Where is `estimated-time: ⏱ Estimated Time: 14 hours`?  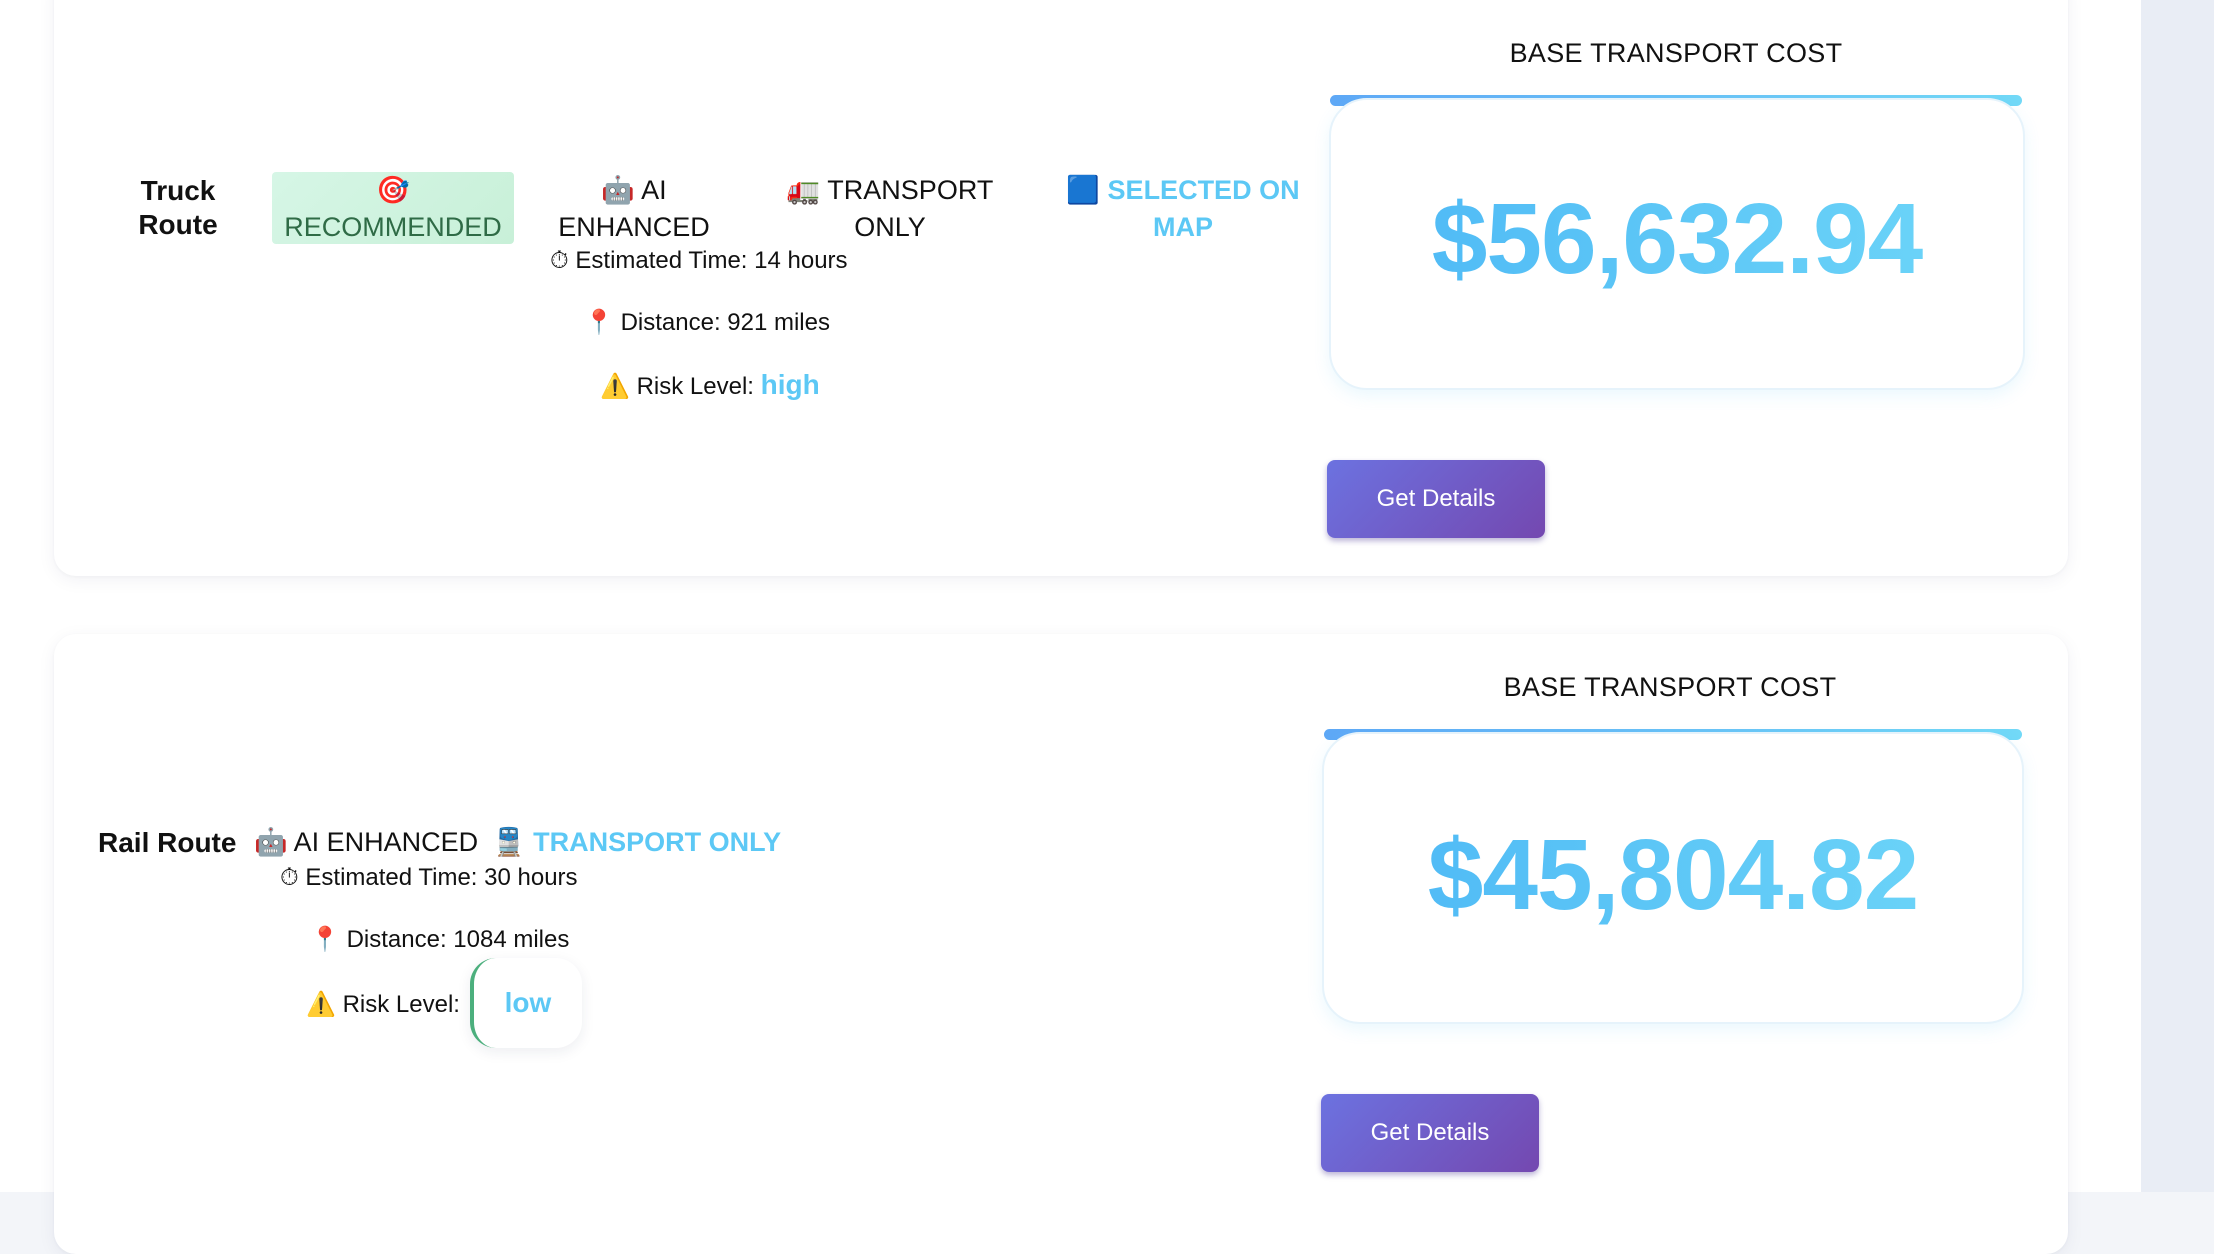 estimated-time: ⏱ Estimated Time: 14 hours is located at coordinates (699, 260).